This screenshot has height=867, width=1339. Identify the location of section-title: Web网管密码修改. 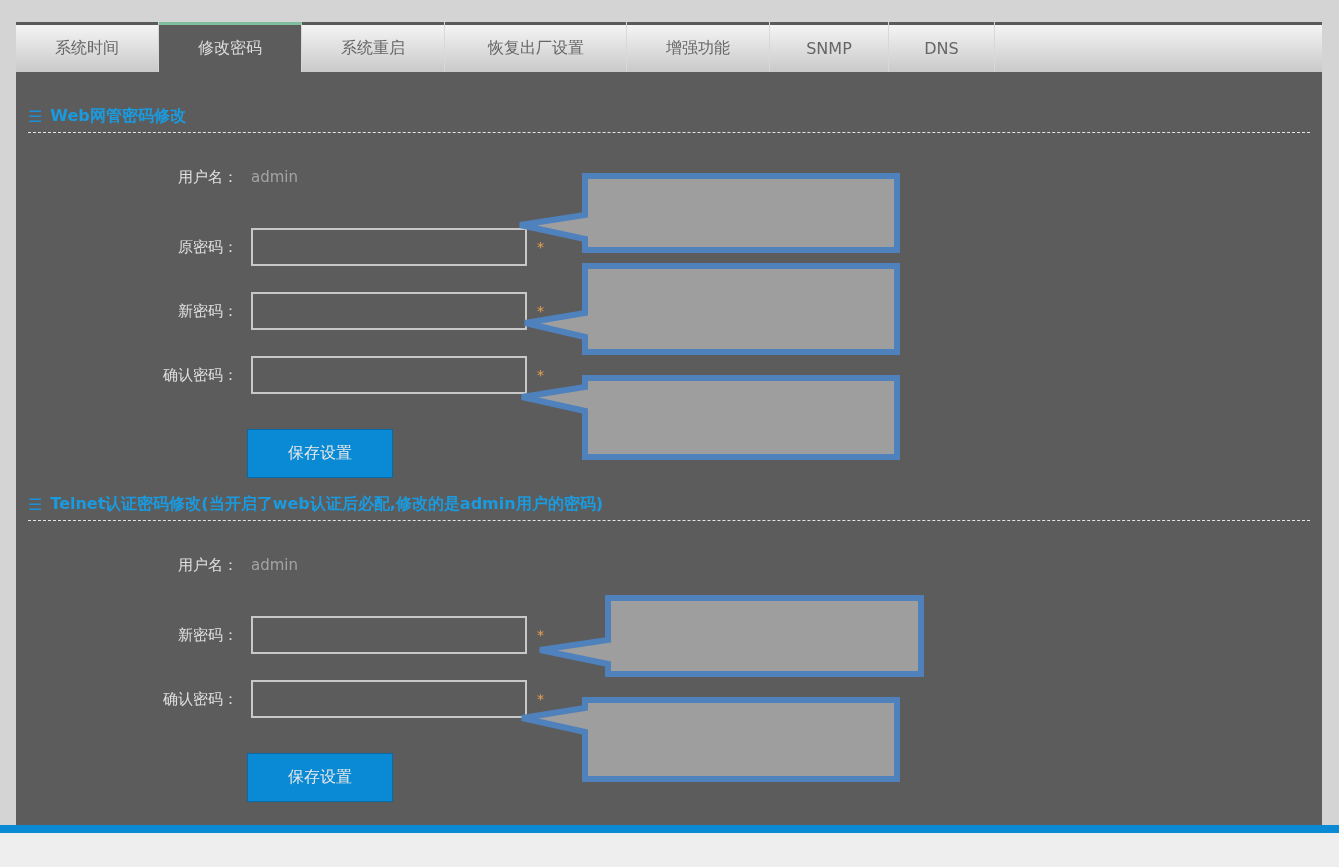
(118, 116).